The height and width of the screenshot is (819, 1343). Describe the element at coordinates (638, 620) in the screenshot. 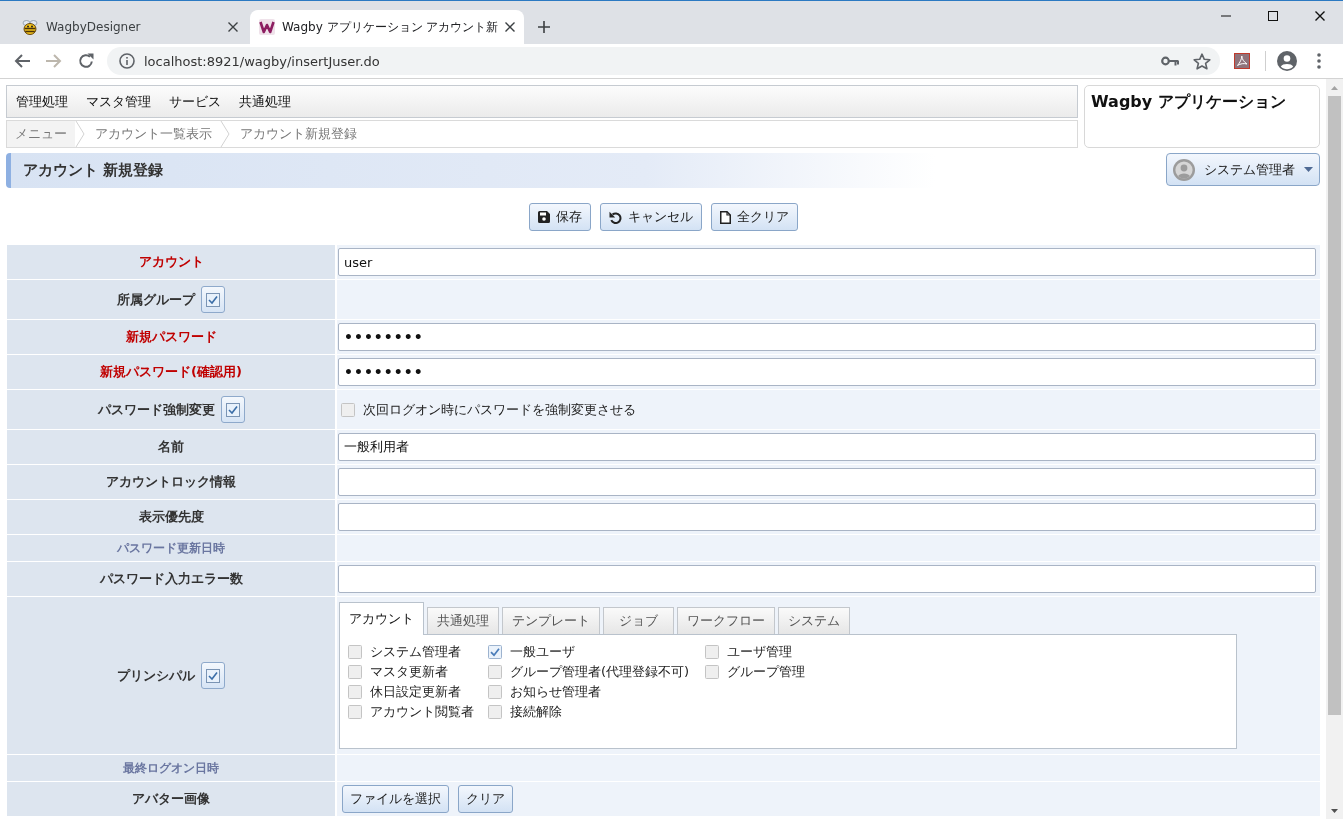

I see `tab: ジョブ` at that location.